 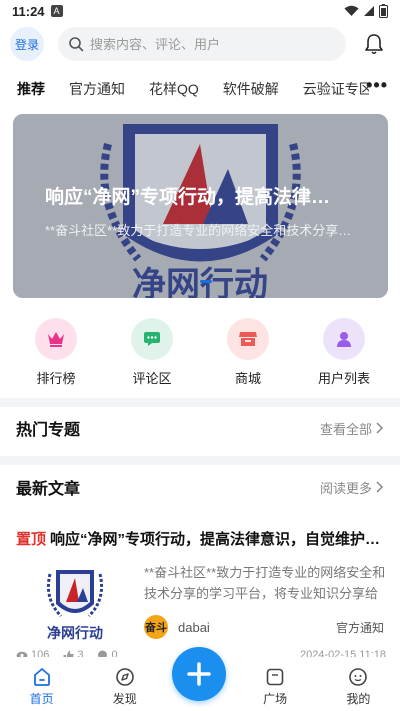 I want to click on shortcut-store: 商城, so click(x=248, y=353).